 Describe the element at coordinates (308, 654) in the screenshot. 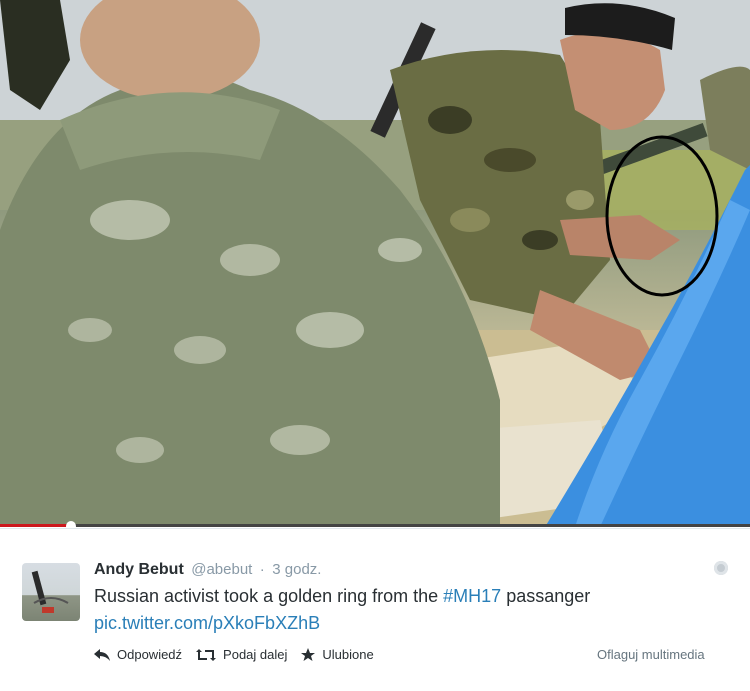

I see `star-icon` at that location.